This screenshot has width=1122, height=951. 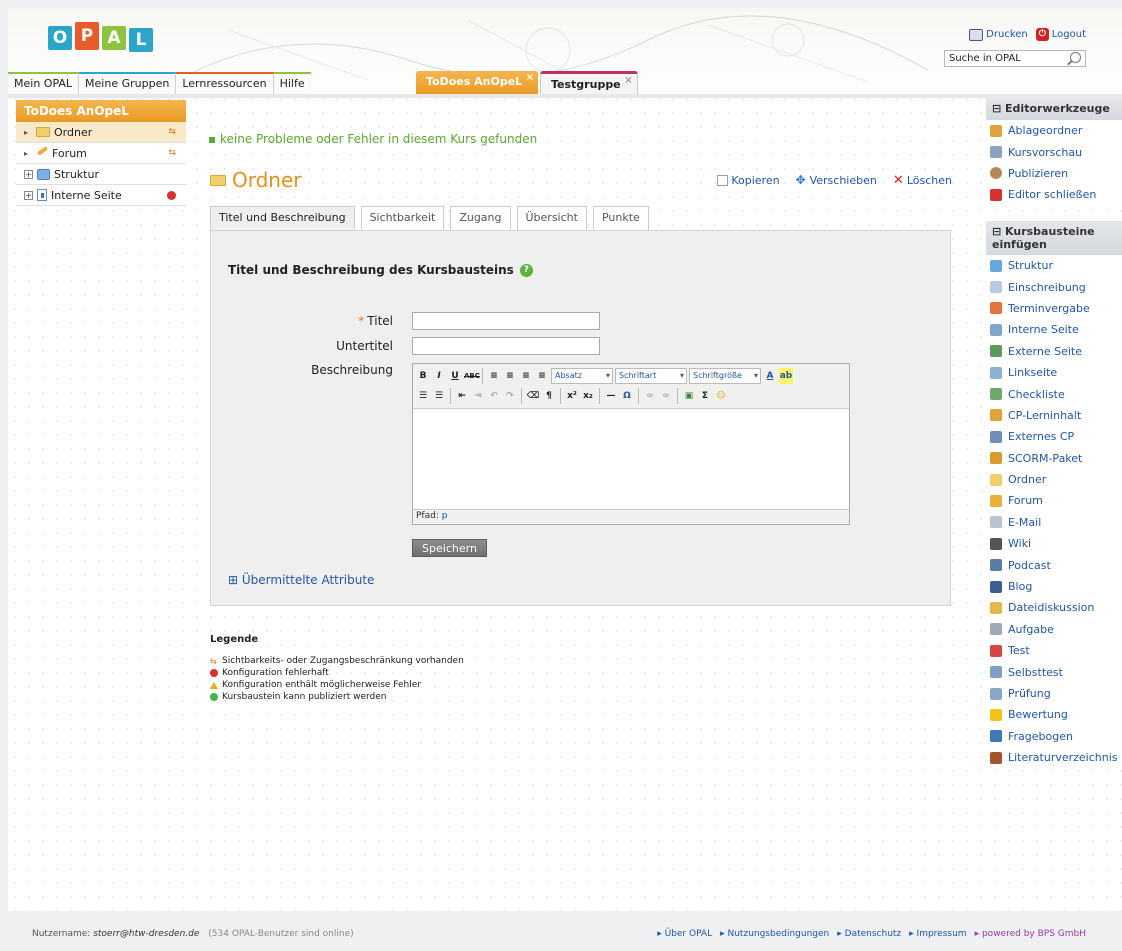 What do you see at coordinates (786, 376) in the screenshot?
I see `highlight-button: ab` at bounding box center [786, 376].